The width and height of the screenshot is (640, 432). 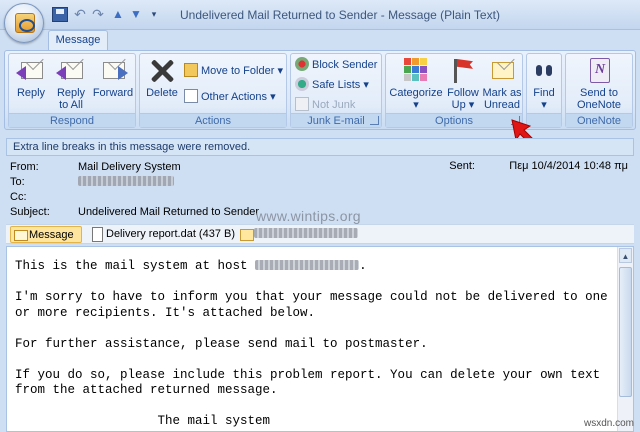 What do you see at coordinates (374, 120) in the screenshot?
I see `junk-dialog-launcher-icon` at bounding box center [374, 120].